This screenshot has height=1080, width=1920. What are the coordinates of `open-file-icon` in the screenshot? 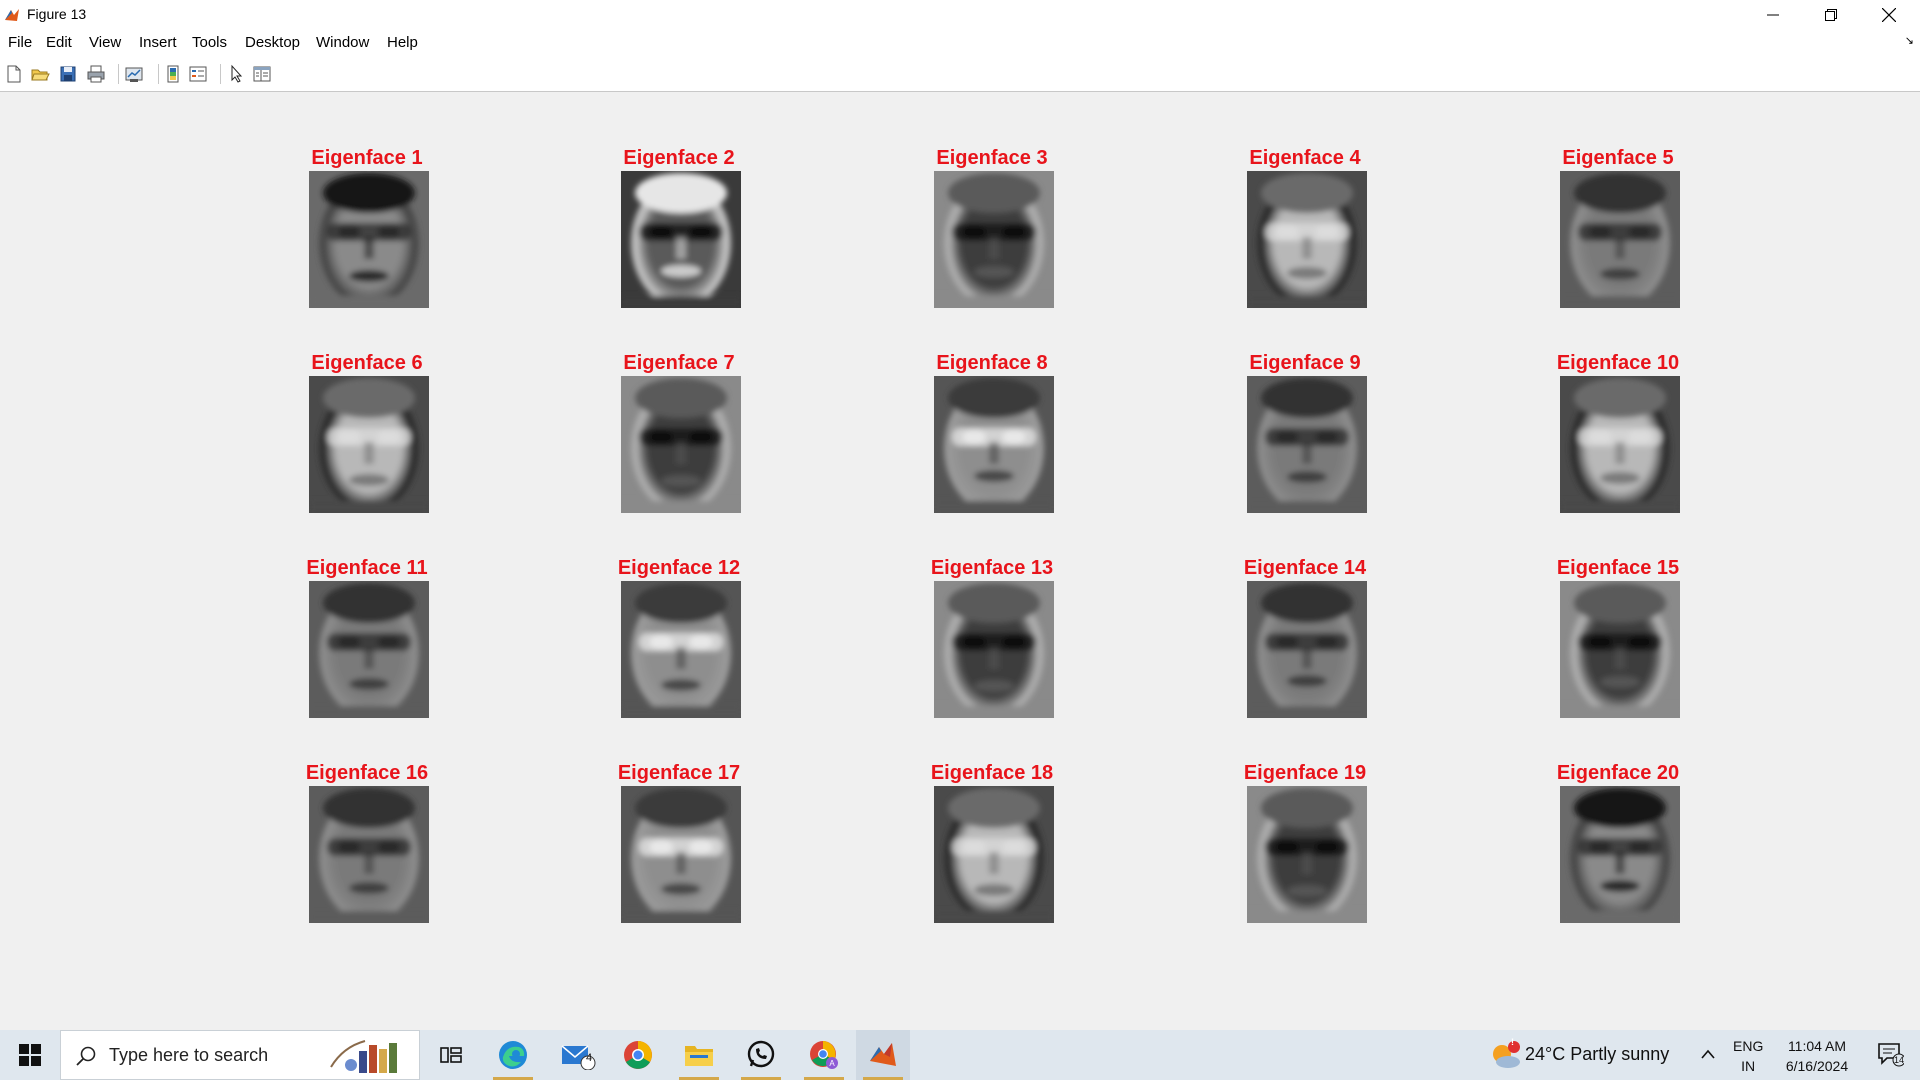 It's located at (40, 74).